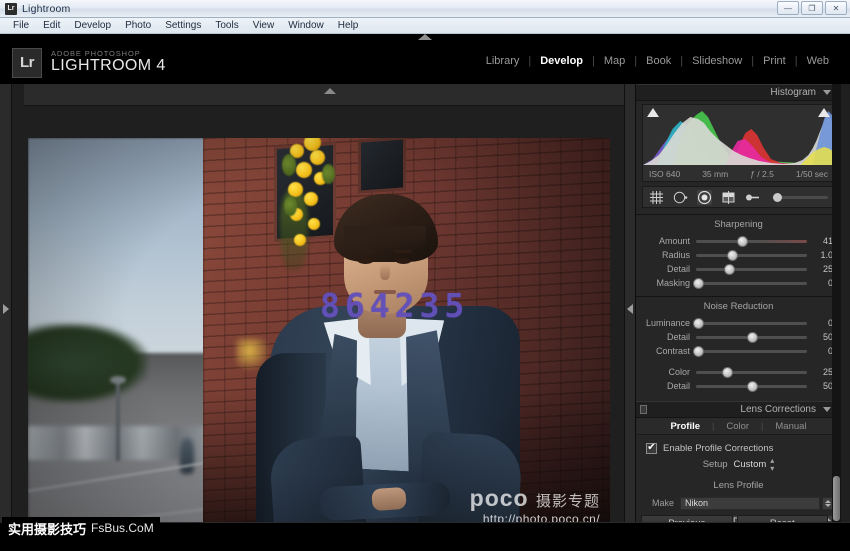 This screenshot has height=551, width=850. What do you see at coordinates (824, 112) in the screenshot?
I see `highlight-clipping-indicator` at bounding box center [824, 112].